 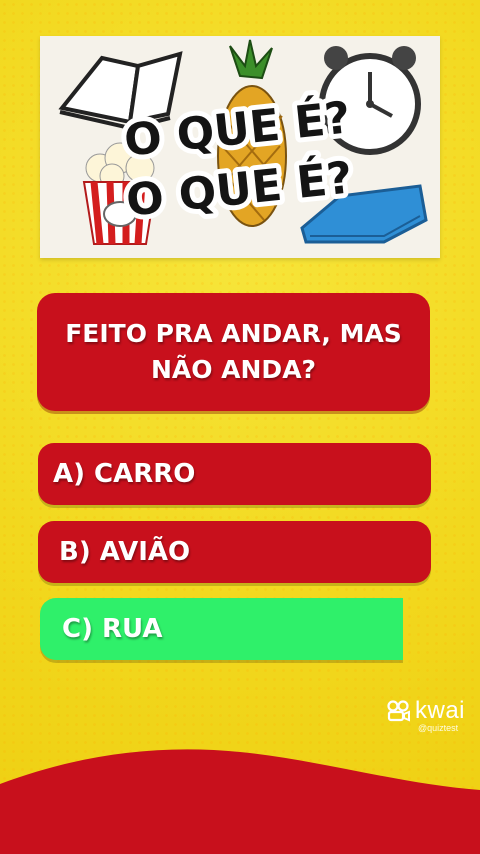 What do you see at coordinates (221, 629) in the screenshot?
I see `option-c-button-correct: C) RUA` at bounding box center [221, 629].